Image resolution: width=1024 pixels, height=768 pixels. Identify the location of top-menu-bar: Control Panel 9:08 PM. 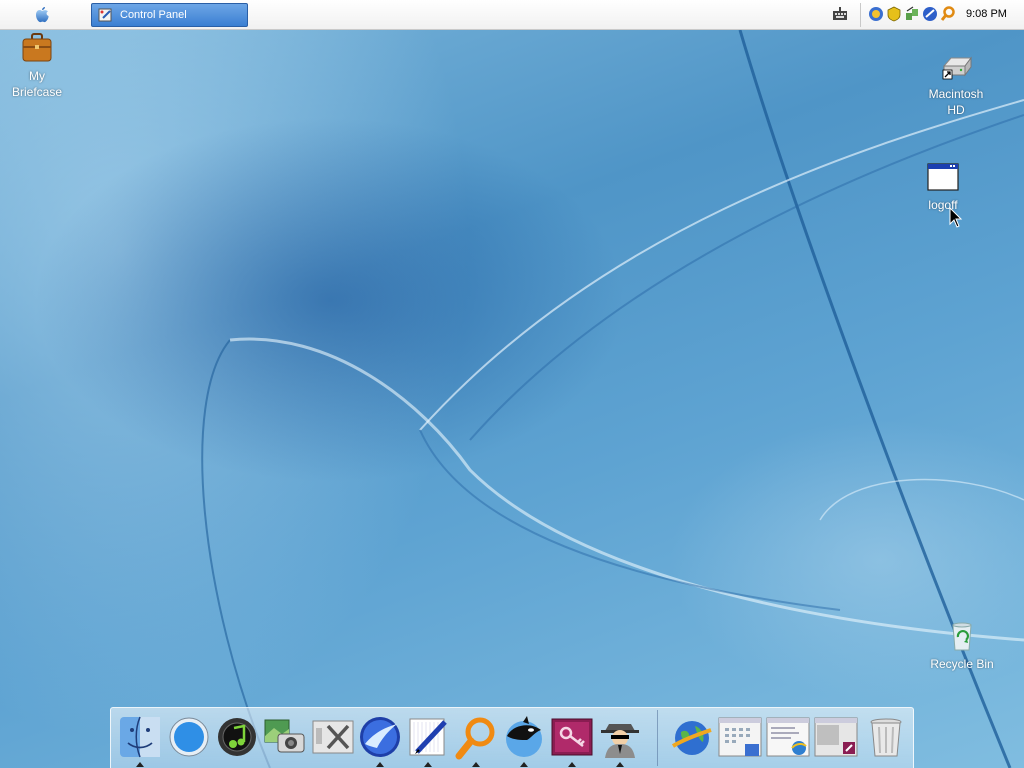
(512, 15).